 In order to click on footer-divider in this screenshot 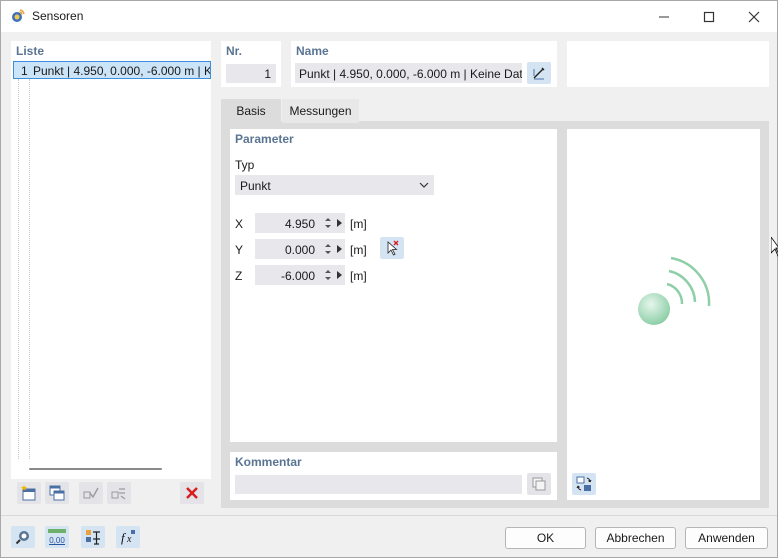, I will do `click(389, 515)`.